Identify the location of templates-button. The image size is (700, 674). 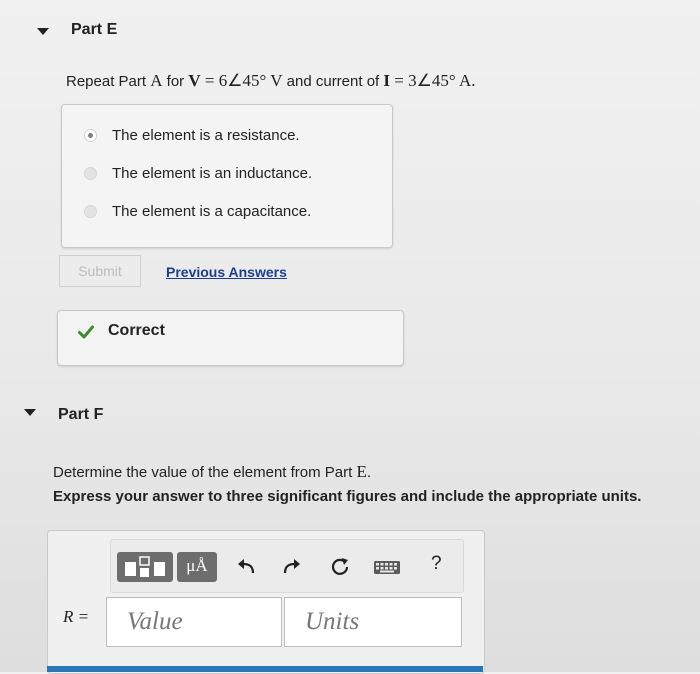
(145, 567).